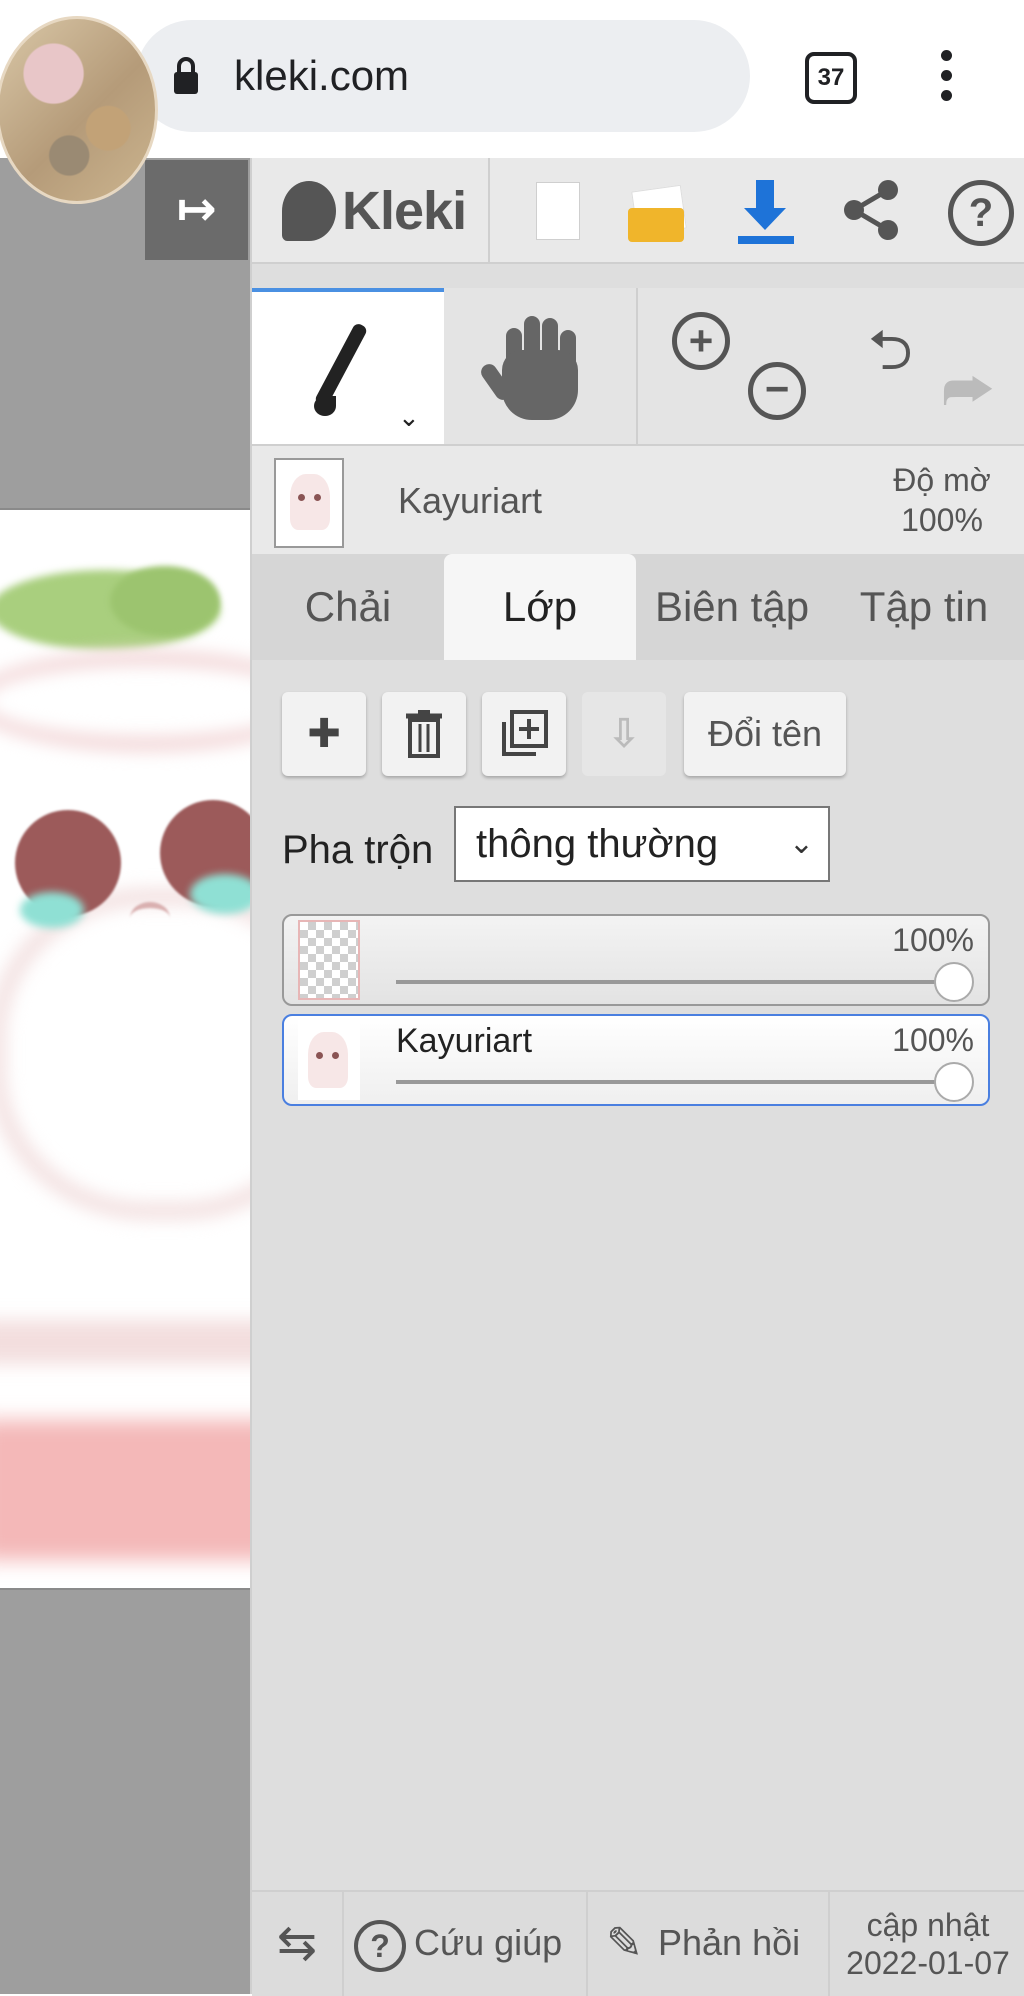 Image resolution: width=1024 pixels, height=1996 pixels. Describe the element at coordinates (638, 500) in the screenshot. I see `current-layer-info: Kayuriart Độ mờ 100%` at that location.